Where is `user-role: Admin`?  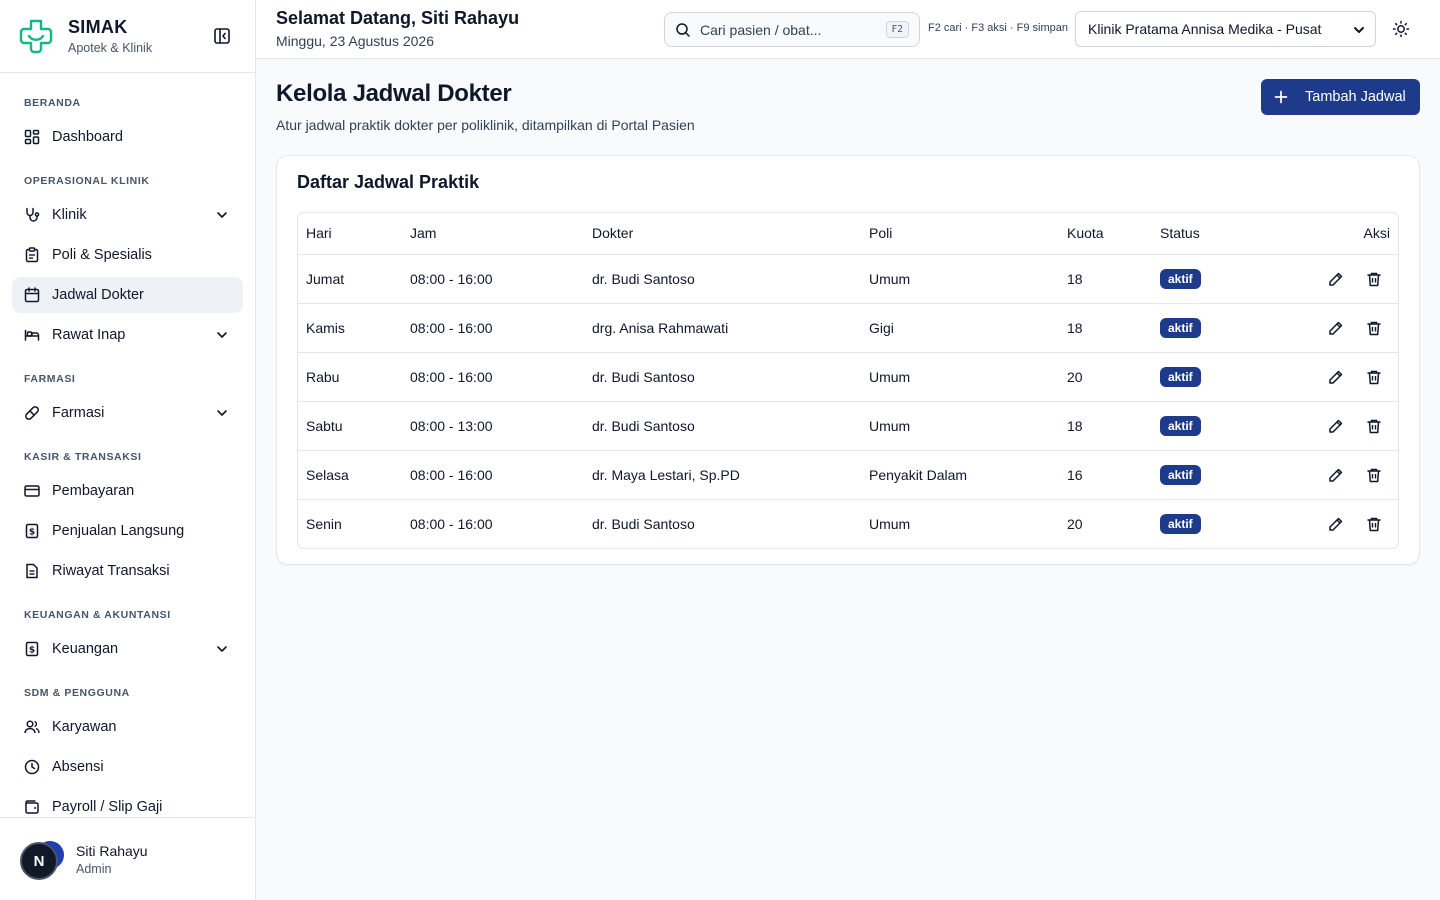
user-role: Admin is located at coordinates (94, 868).